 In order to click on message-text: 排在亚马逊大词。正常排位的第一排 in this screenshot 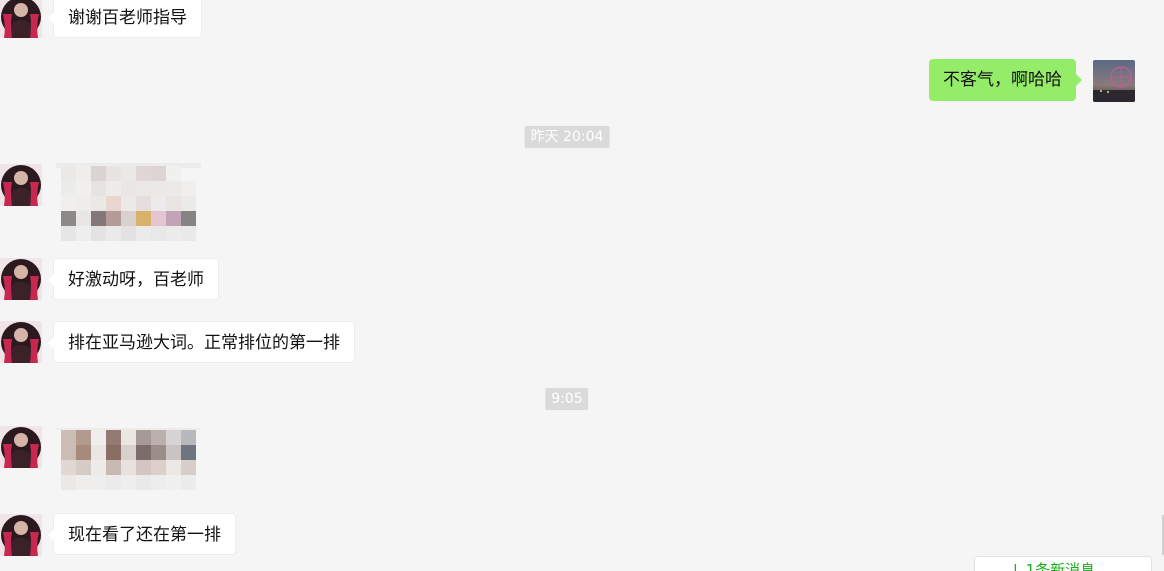, I will do `click(204, 343)`.